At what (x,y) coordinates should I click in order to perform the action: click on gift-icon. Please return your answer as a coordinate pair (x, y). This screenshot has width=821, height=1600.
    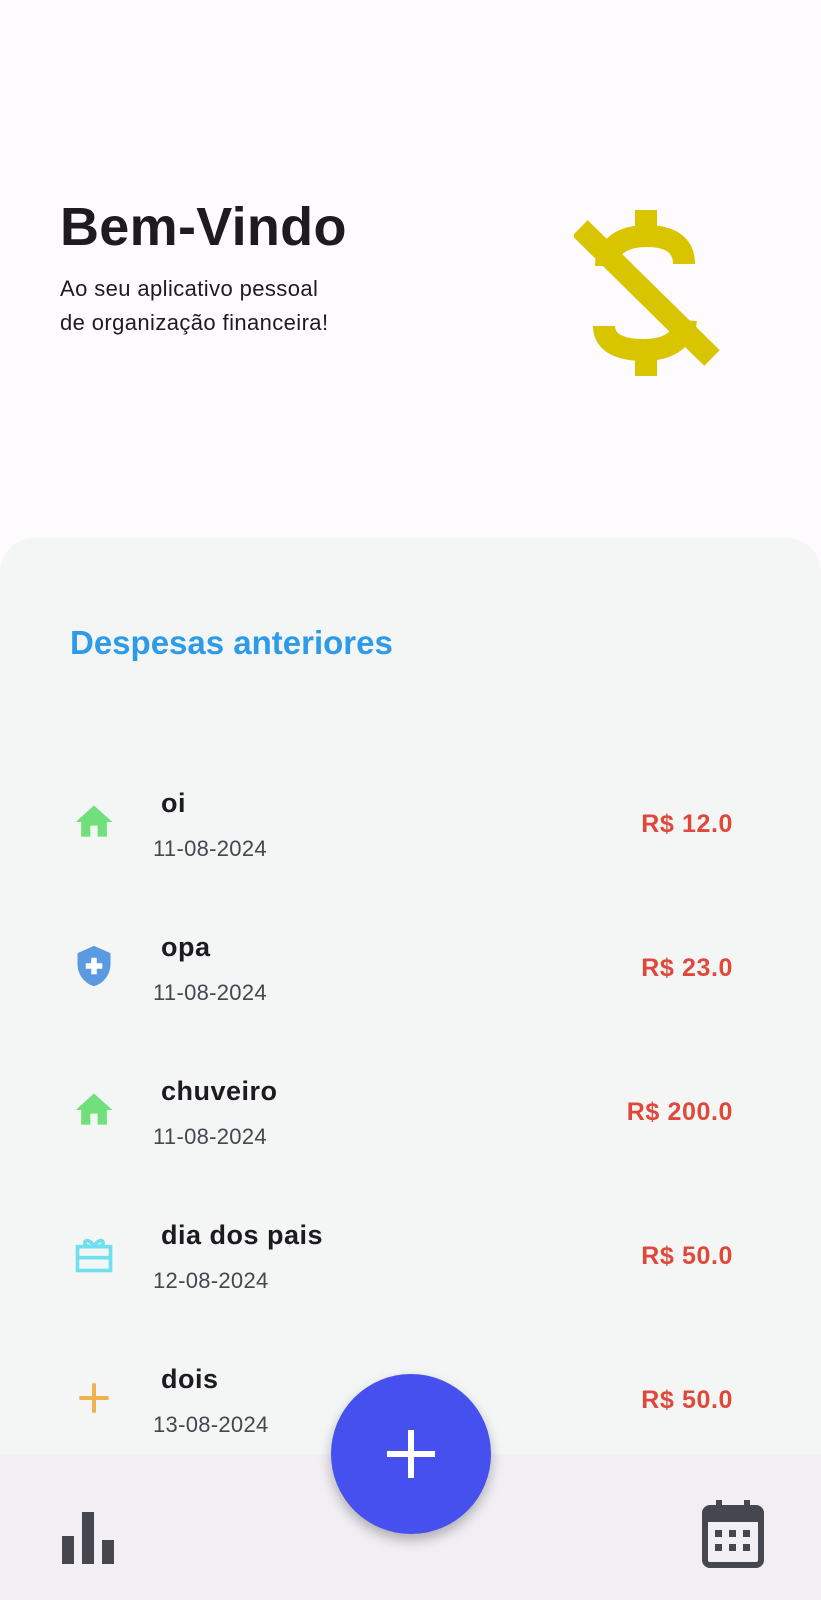
    Looking at the image, I should click on (94, 1255).